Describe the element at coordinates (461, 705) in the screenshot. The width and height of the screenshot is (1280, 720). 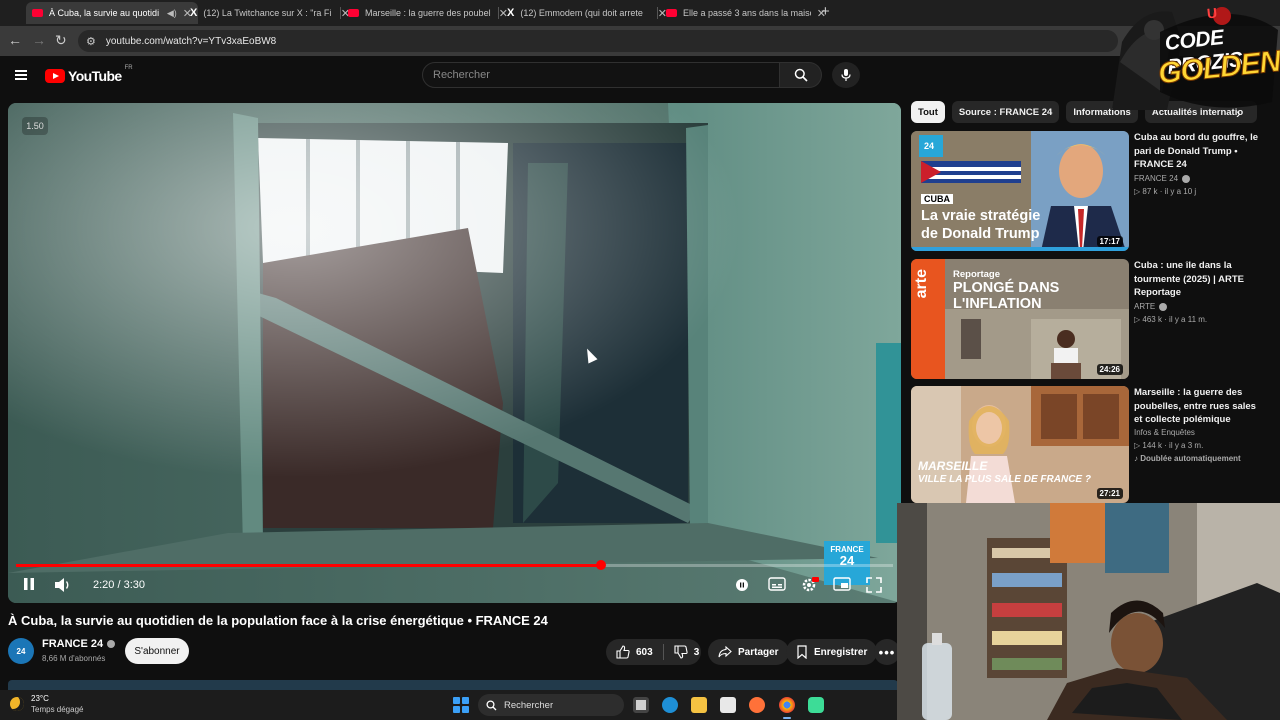
I see `windows-start-icon` at that location.